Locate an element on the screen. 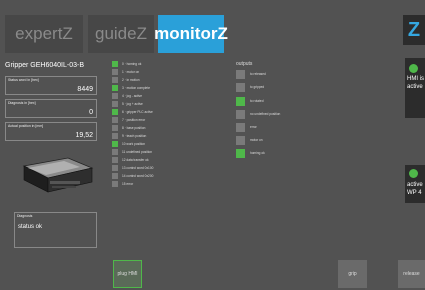  input-row: 4 · jog - active is located at coordinates (127, 95).